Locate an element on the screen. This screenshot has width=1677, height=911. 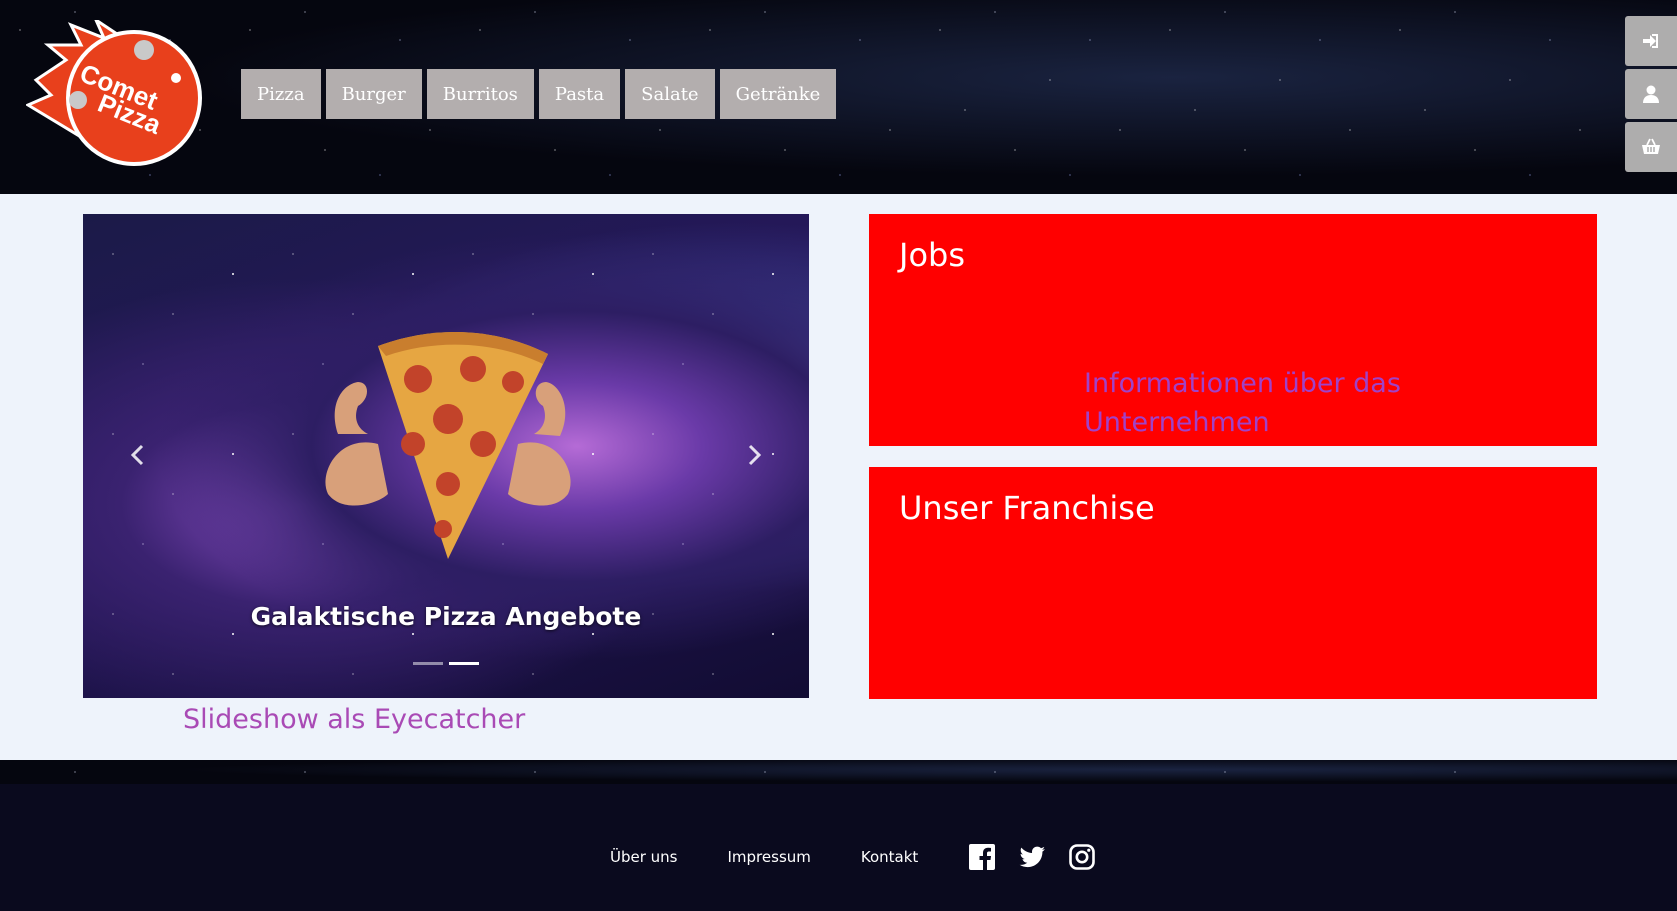
user-icon is located at coordinates (1651, 94).